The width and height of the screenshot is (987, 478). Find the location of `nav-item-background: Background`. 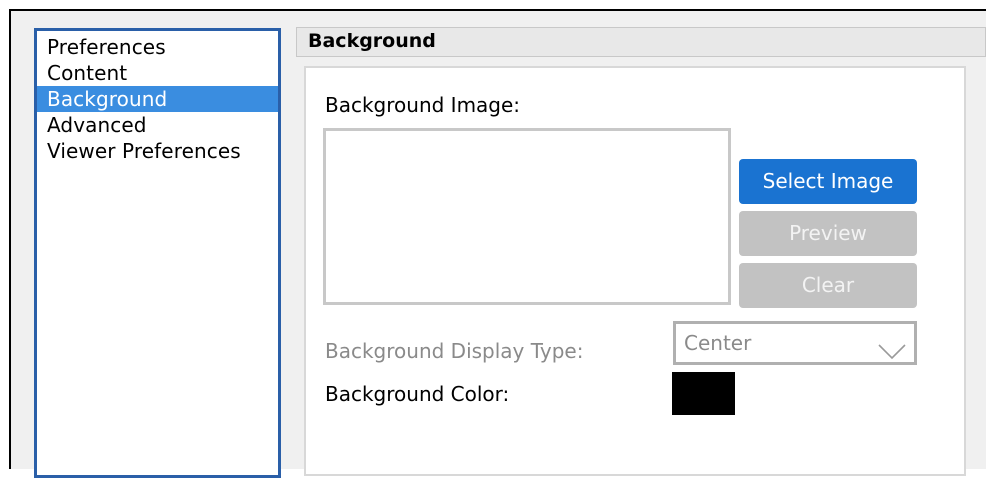

nav-item-background: Background is located at coordinates (157, 99).